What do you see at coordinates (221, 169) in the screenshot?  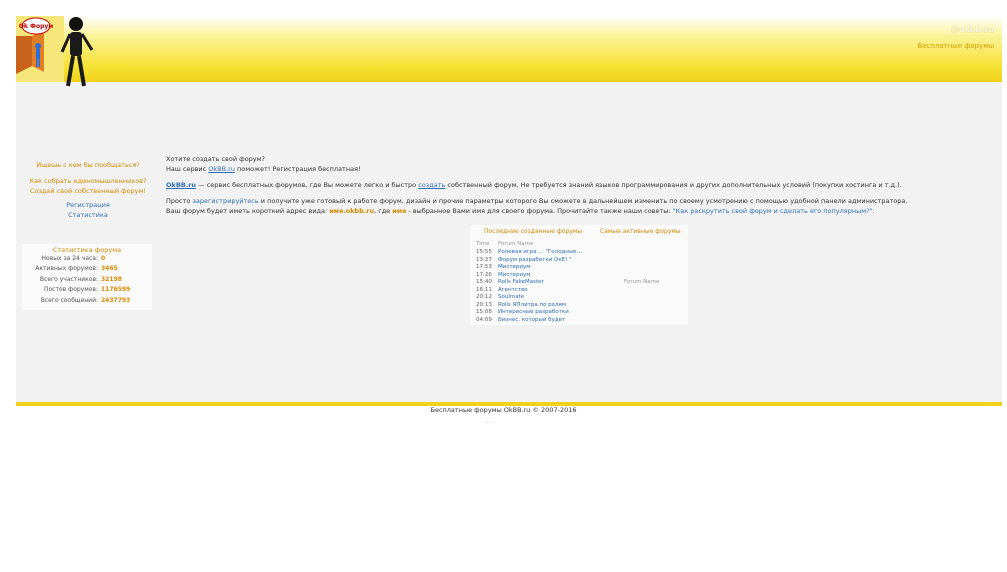 I see `okbb-link: OkBB.ru` at bounding box center [221, 169].